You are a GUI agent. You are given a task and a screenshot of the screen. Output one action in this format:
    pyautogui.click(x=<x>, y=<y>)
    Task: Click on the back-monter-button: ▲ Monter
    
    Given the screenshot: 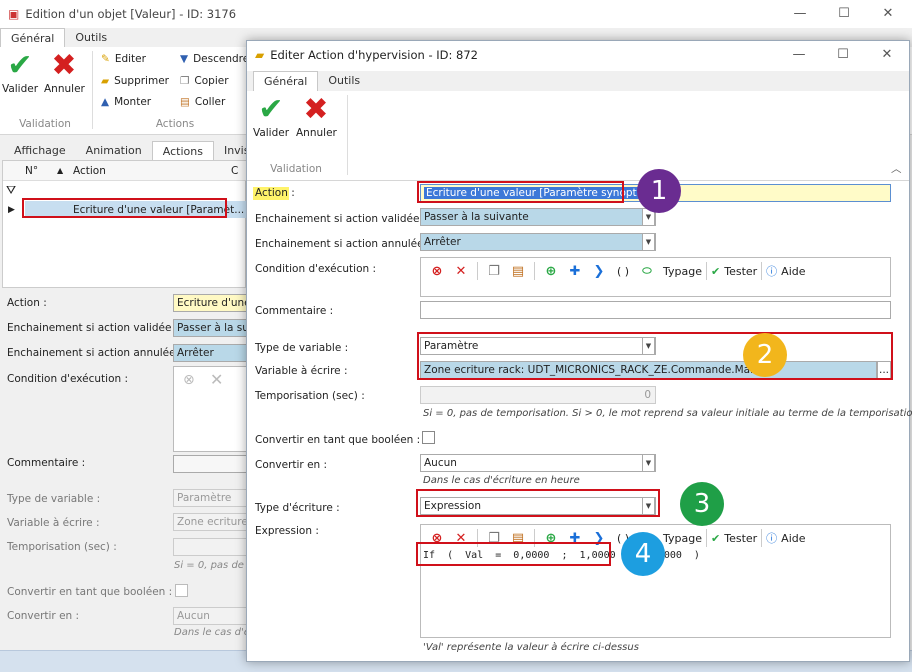 What is the action you would take?
    pyautogui.click(x=126, y=102)
    